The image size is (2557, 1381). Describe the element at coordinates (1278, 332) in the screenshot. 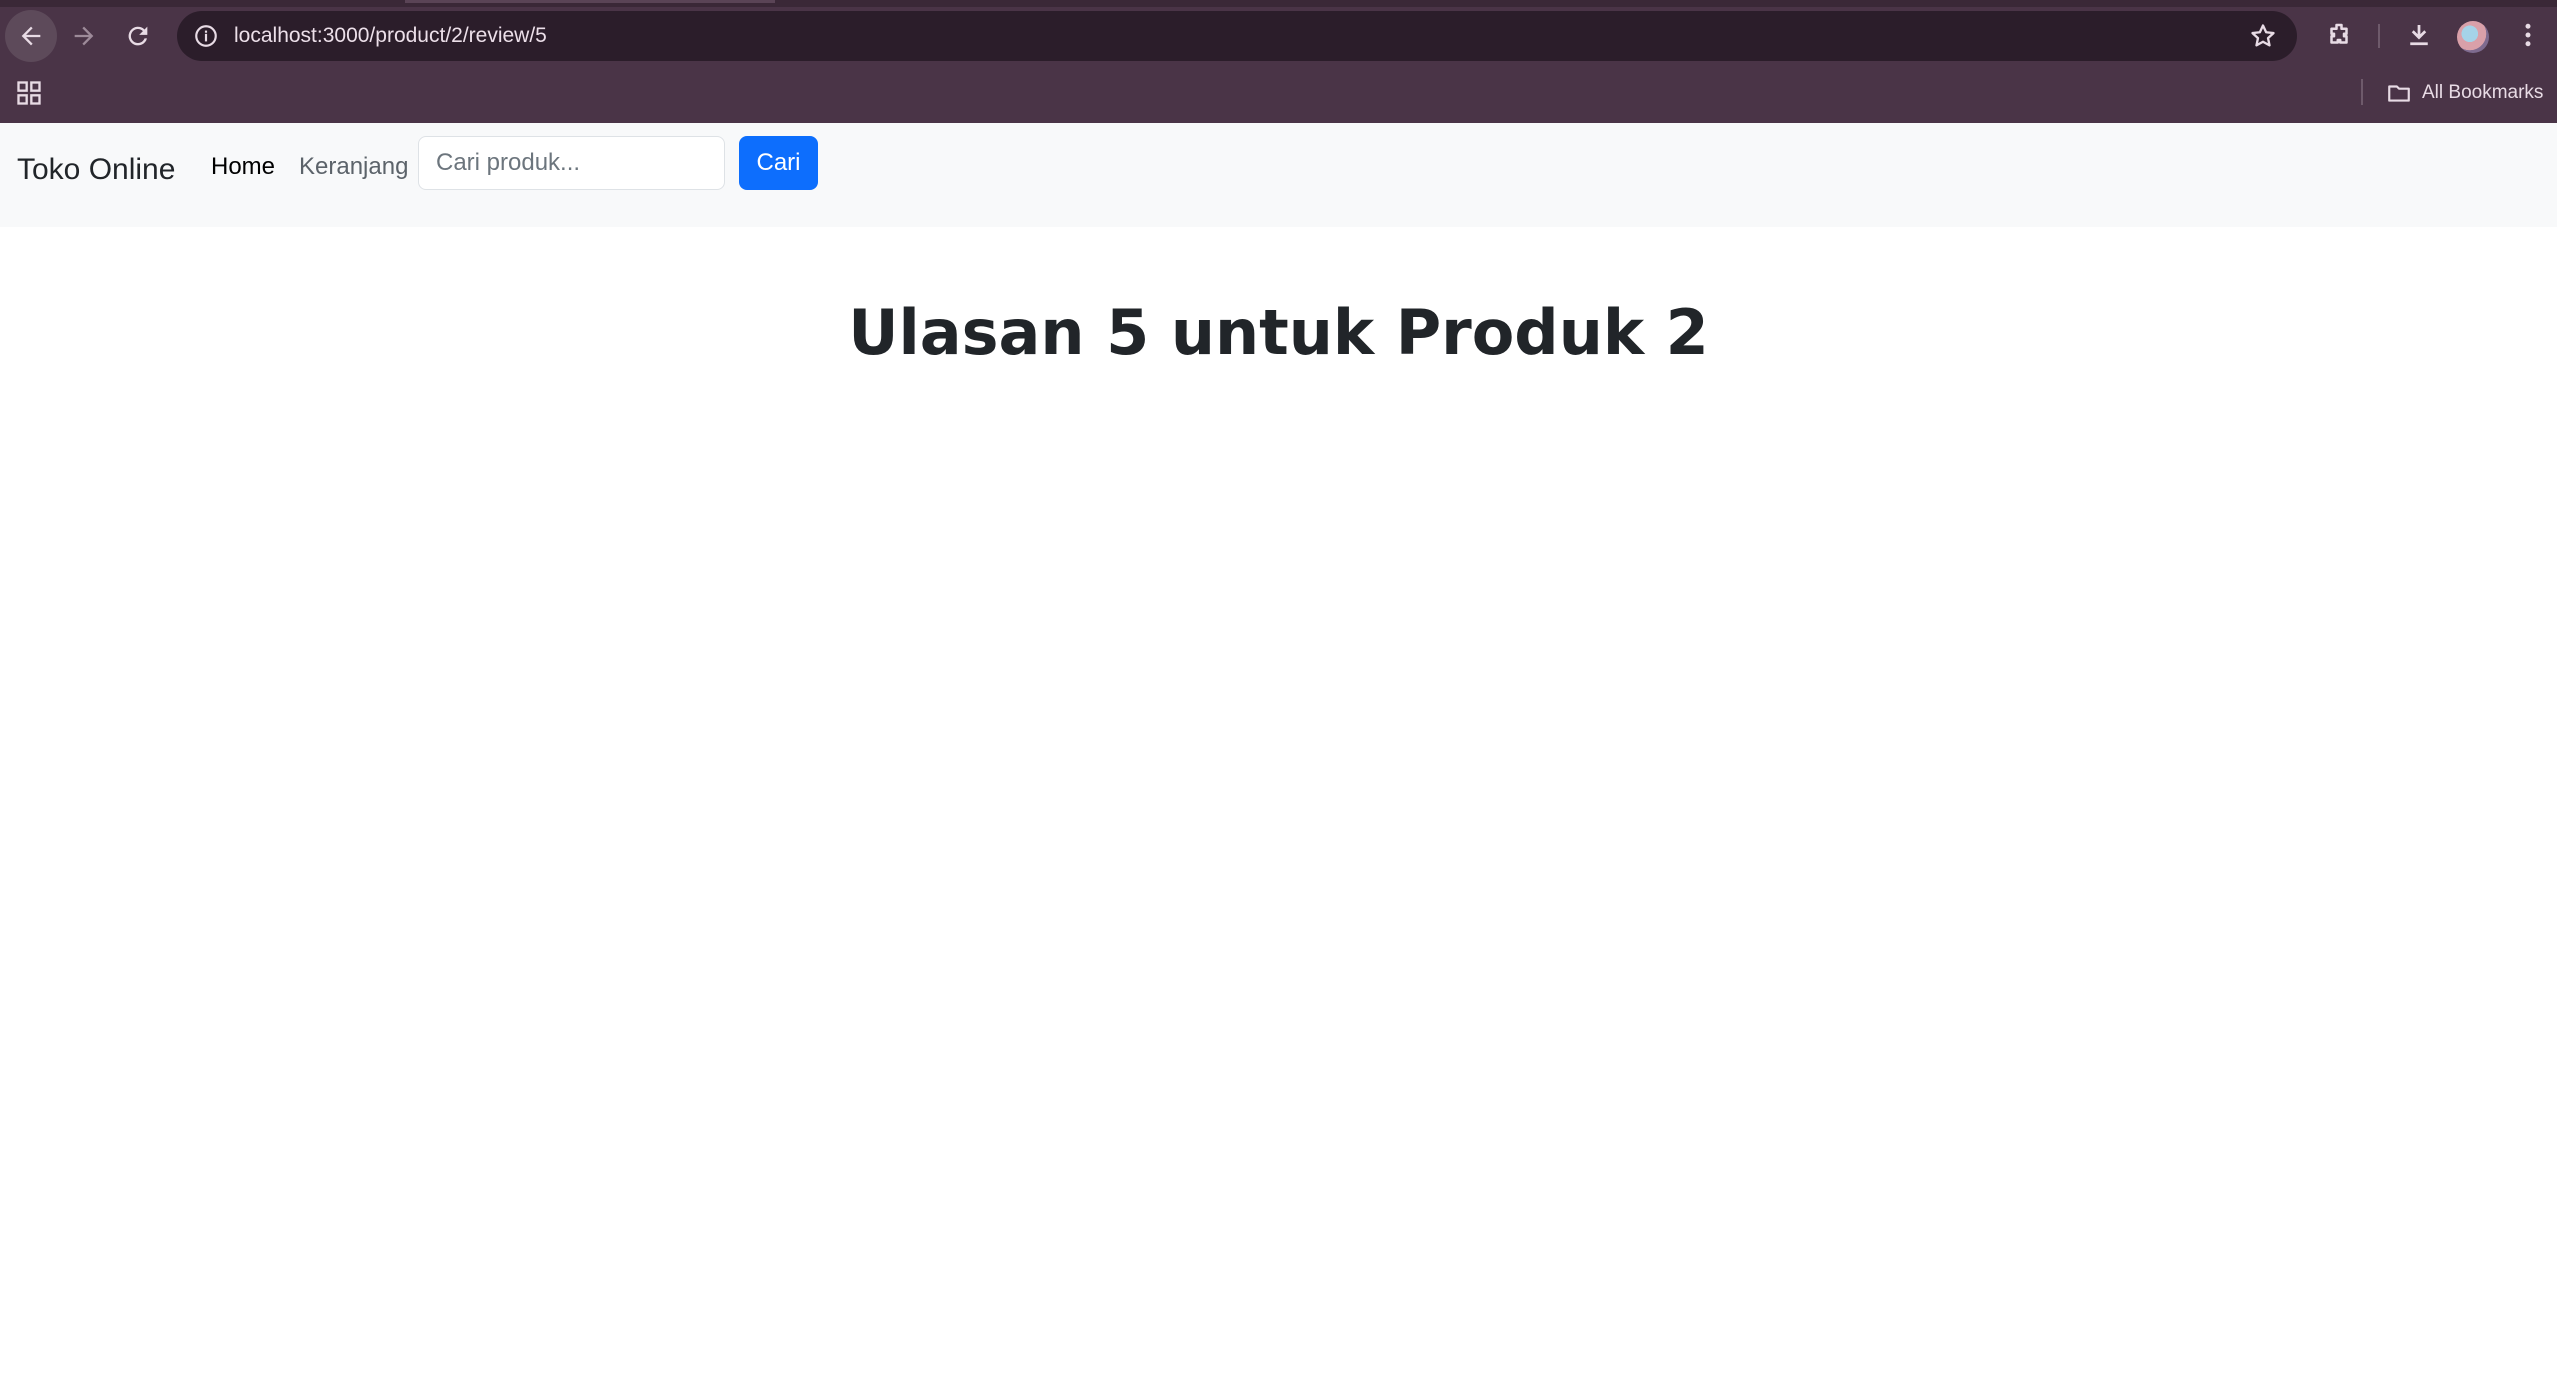

I see `page-title: Ulasan 5 untuk Produk 2` at that location.